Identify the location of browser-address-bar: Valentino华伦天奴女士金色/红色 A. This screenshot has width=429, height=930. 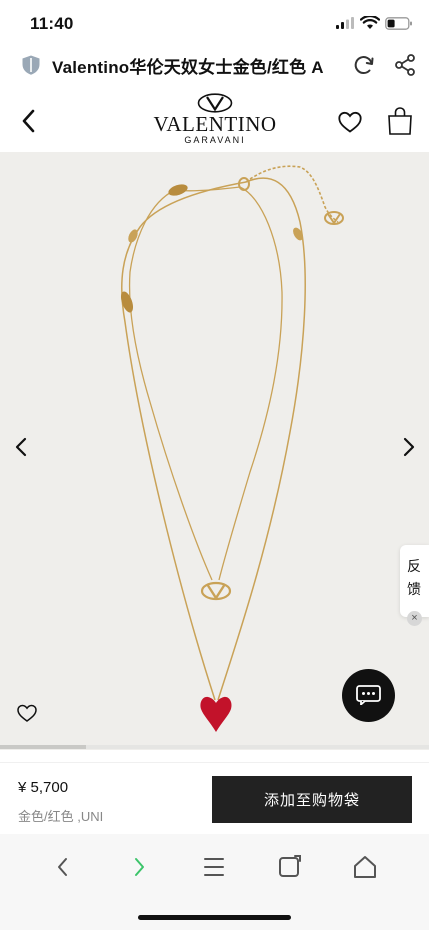
(214, 65).